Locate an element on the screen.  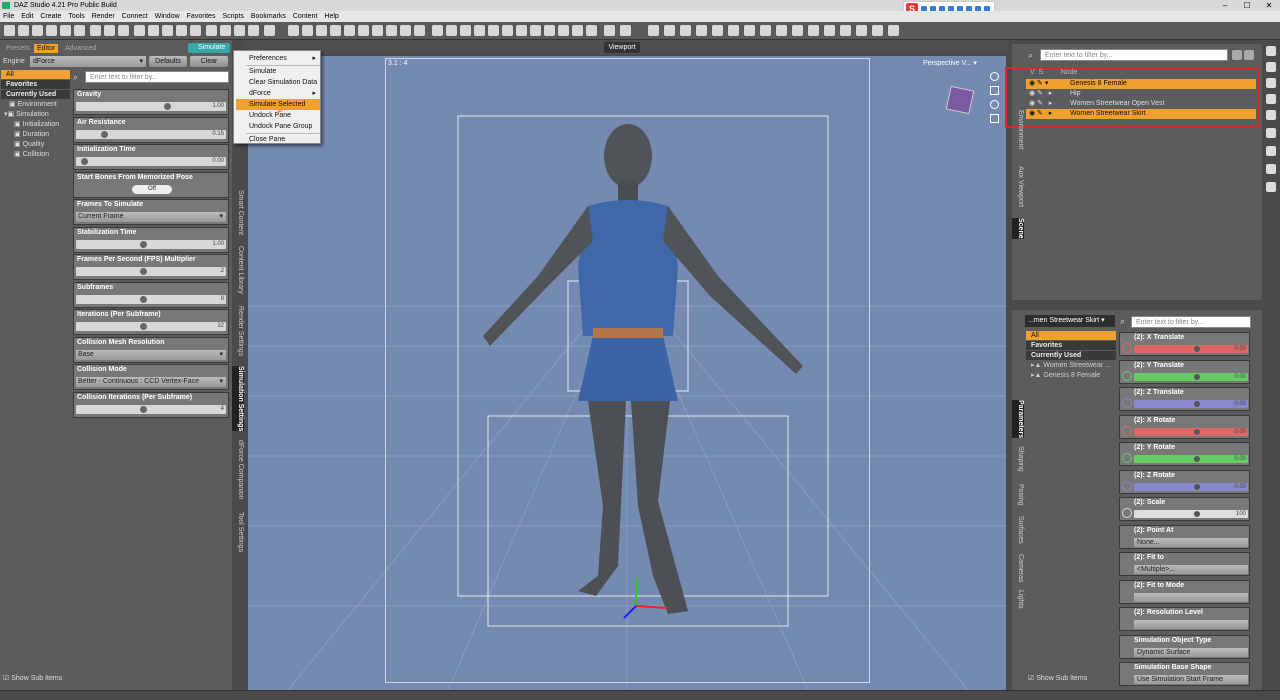
parameter-dropdown is located at coordinates (1191, 624).